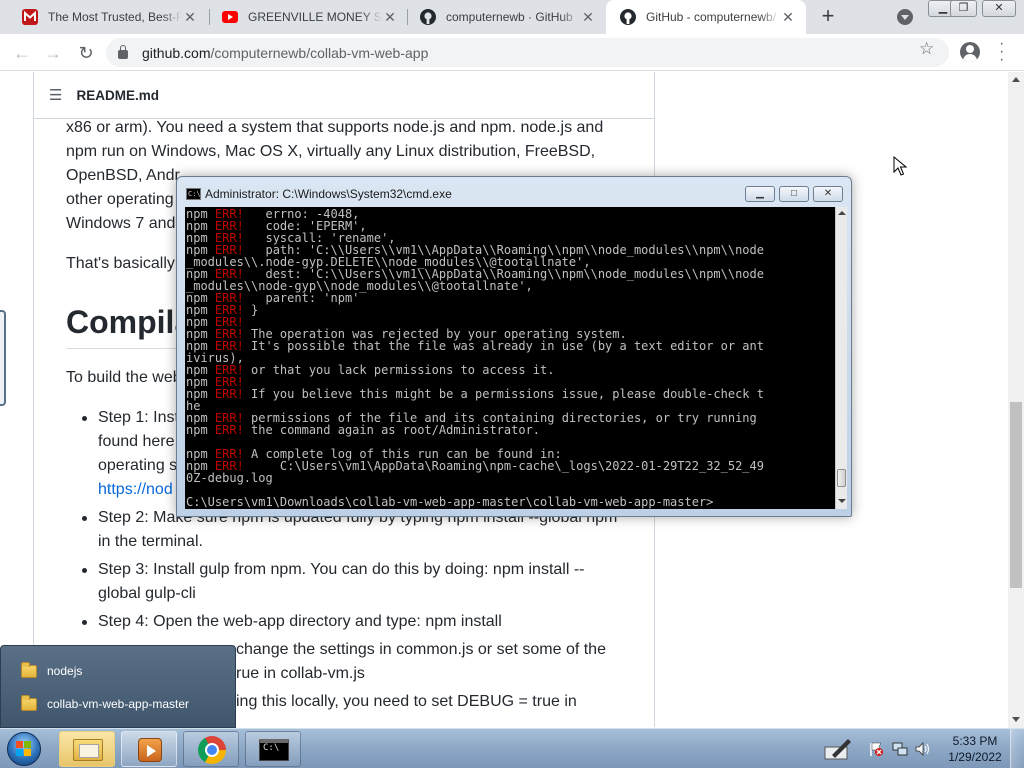 This screenshot has height=769, width=1024. I want to click on clock: 5:33 PM 1/29/2022, so click(975, 749).